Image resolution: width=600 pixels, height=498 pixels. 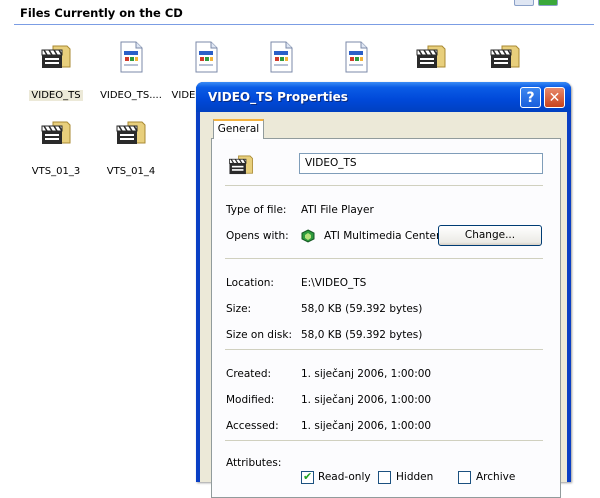 I want to click on group-header: Files Currently on the CD, so click(x=101, y=13).